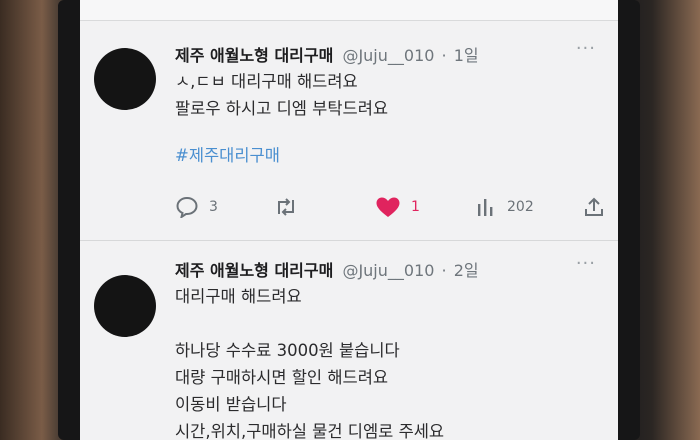 The width and height of the screenshot is (700, 440). I want to click on tweet-time: 1일, so click(466, 55).